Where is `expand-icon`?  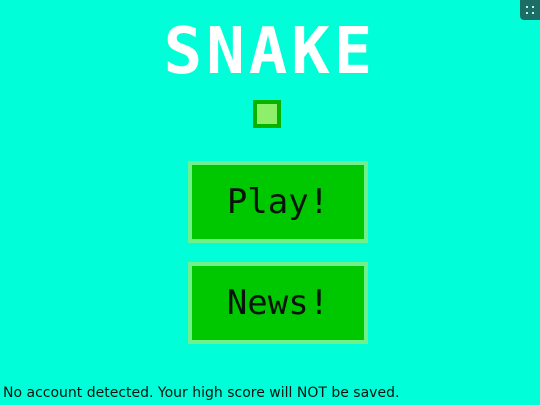 expand-icon is located at coordinates (530, 10).